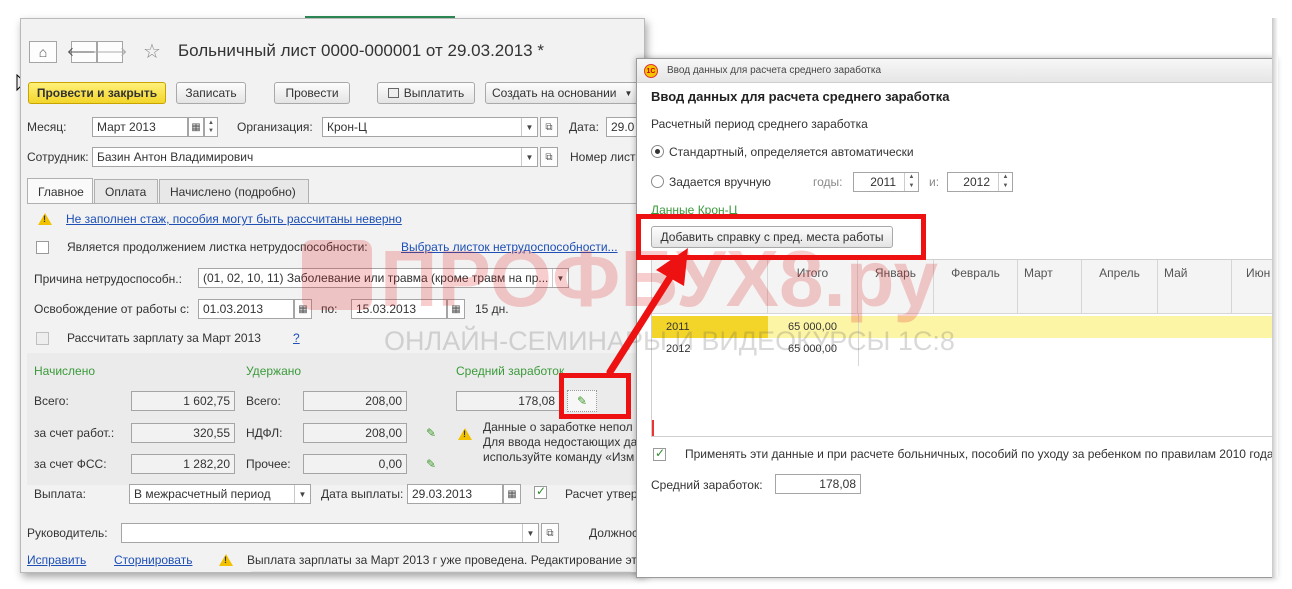 The image size is (1292, 589). Describe the element at coordinates (529, 127) in the screenshot. I see `org-dropdown-icon: ▼` at that location.